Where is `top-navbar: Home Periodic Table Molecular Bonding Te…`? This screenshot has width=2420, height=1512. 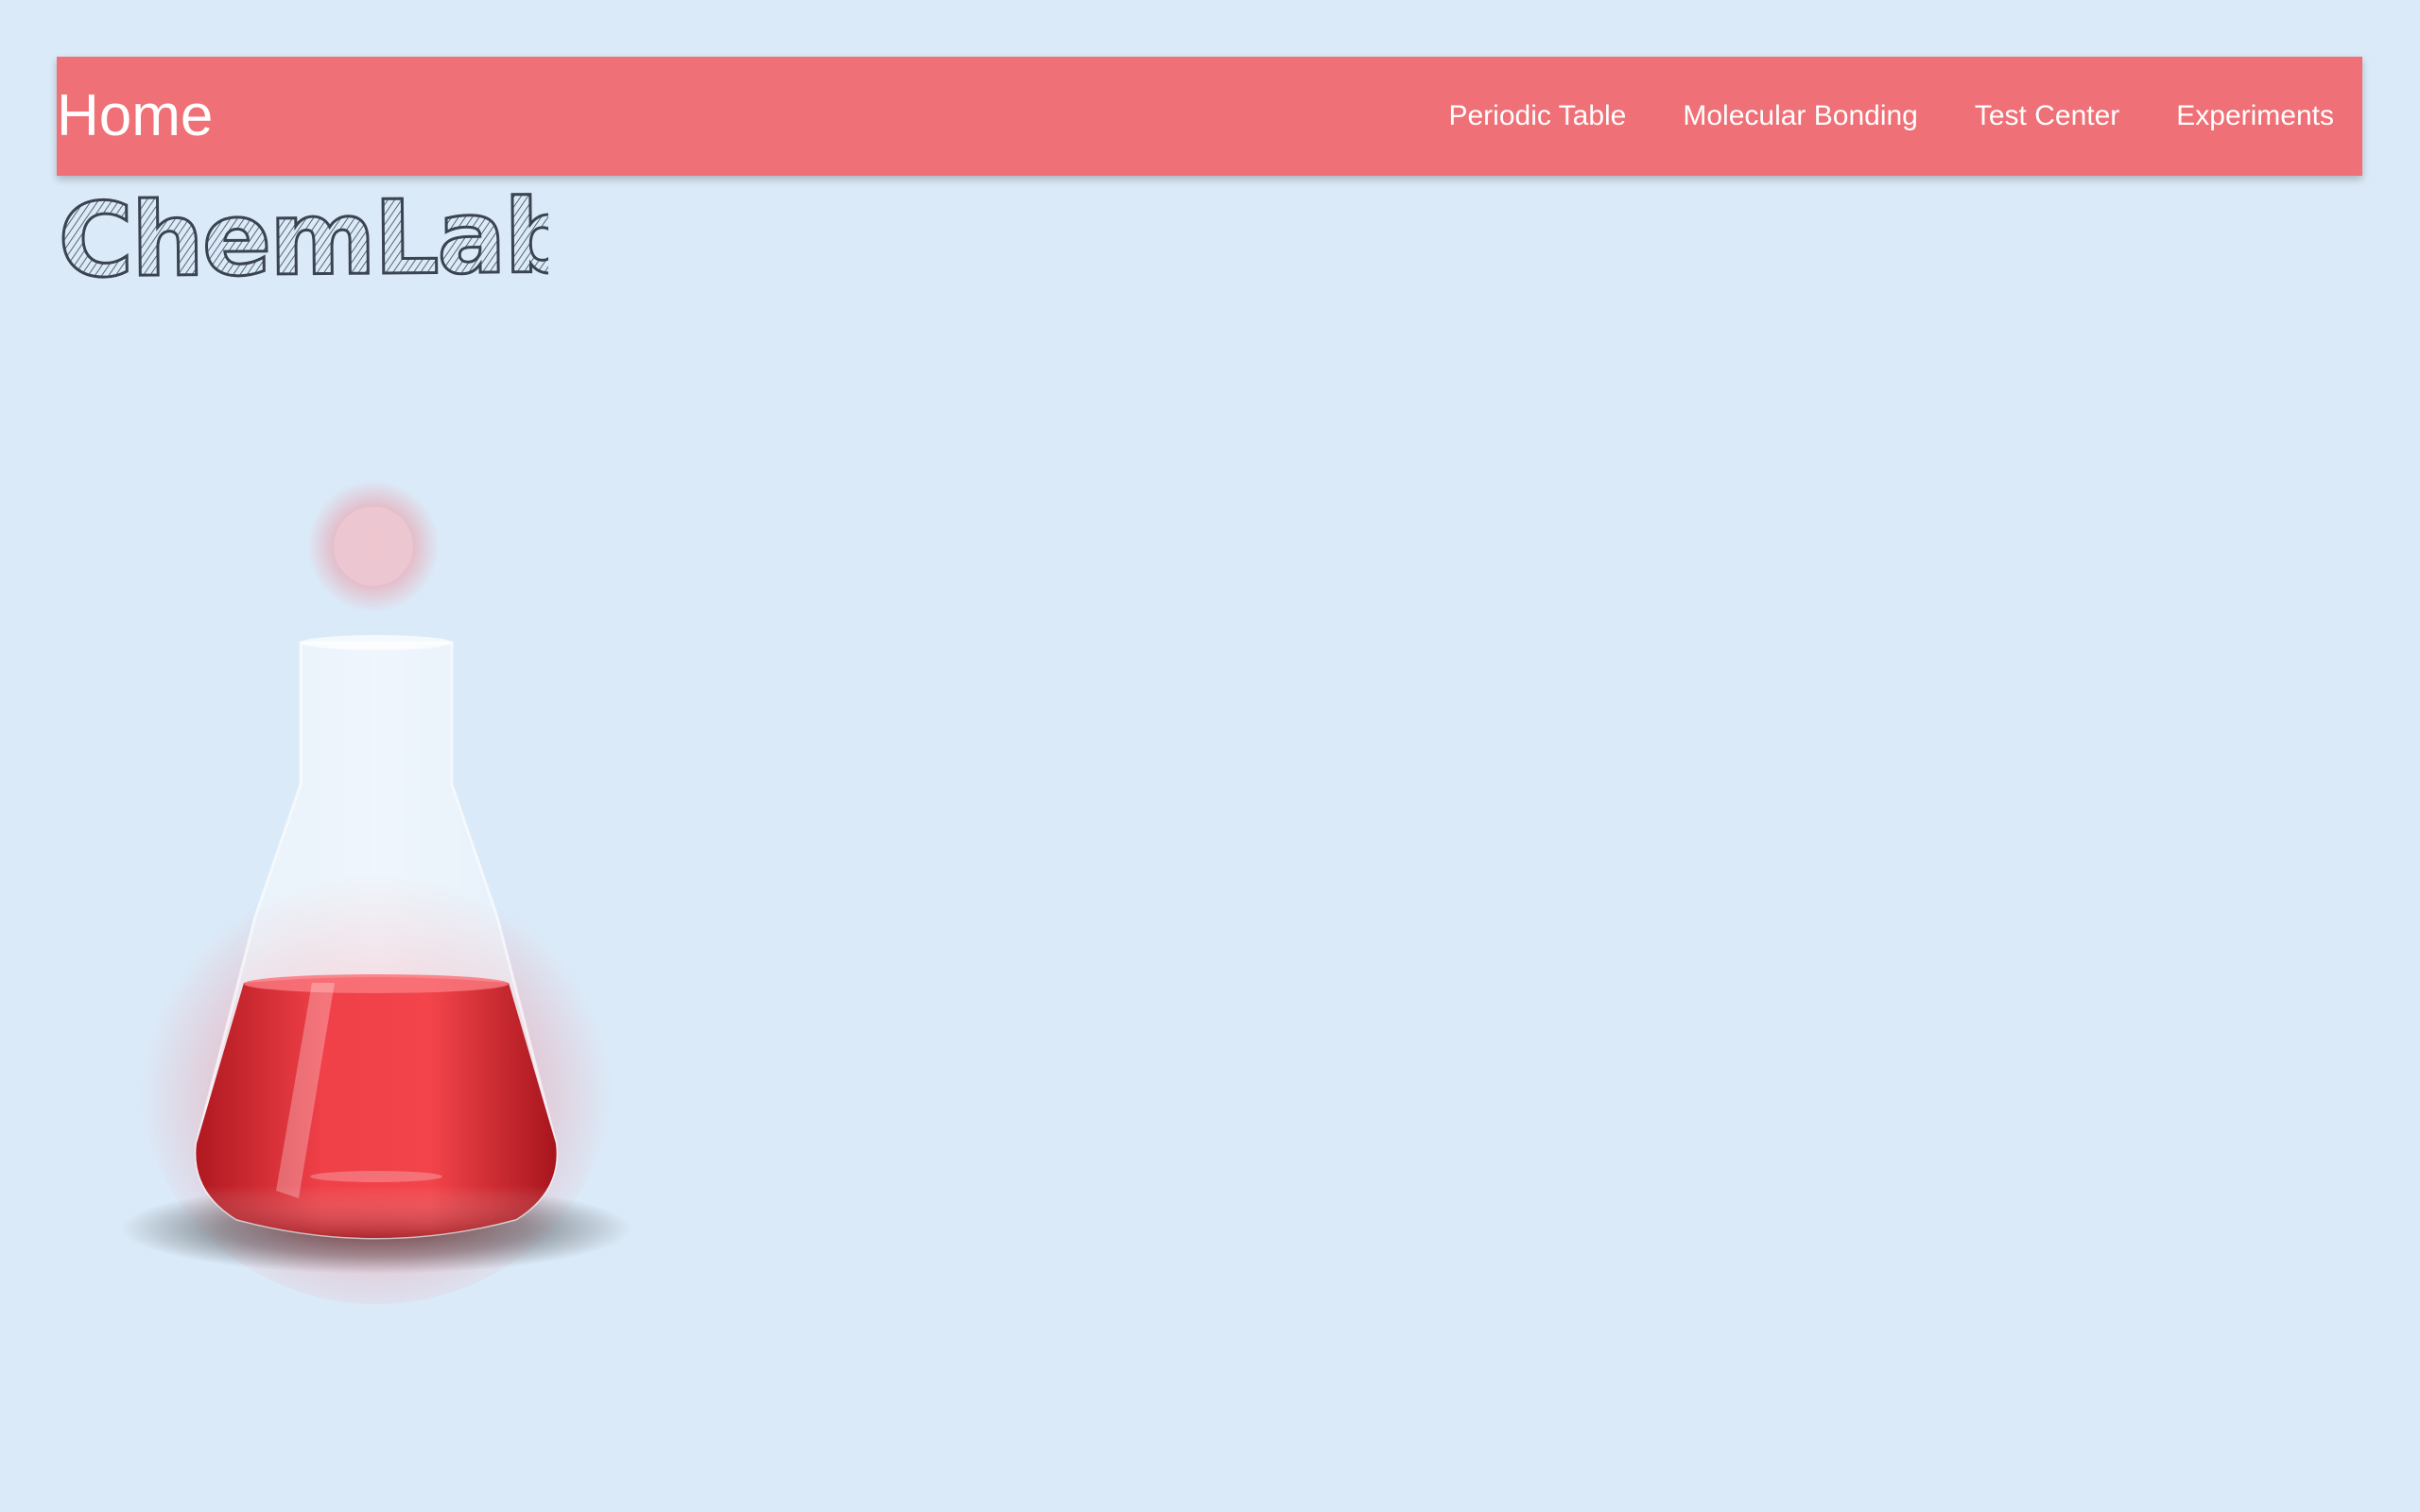 top-navbar: Home Periodic Table Molecular Bonding Te… is located at coordinates (1210, 116).